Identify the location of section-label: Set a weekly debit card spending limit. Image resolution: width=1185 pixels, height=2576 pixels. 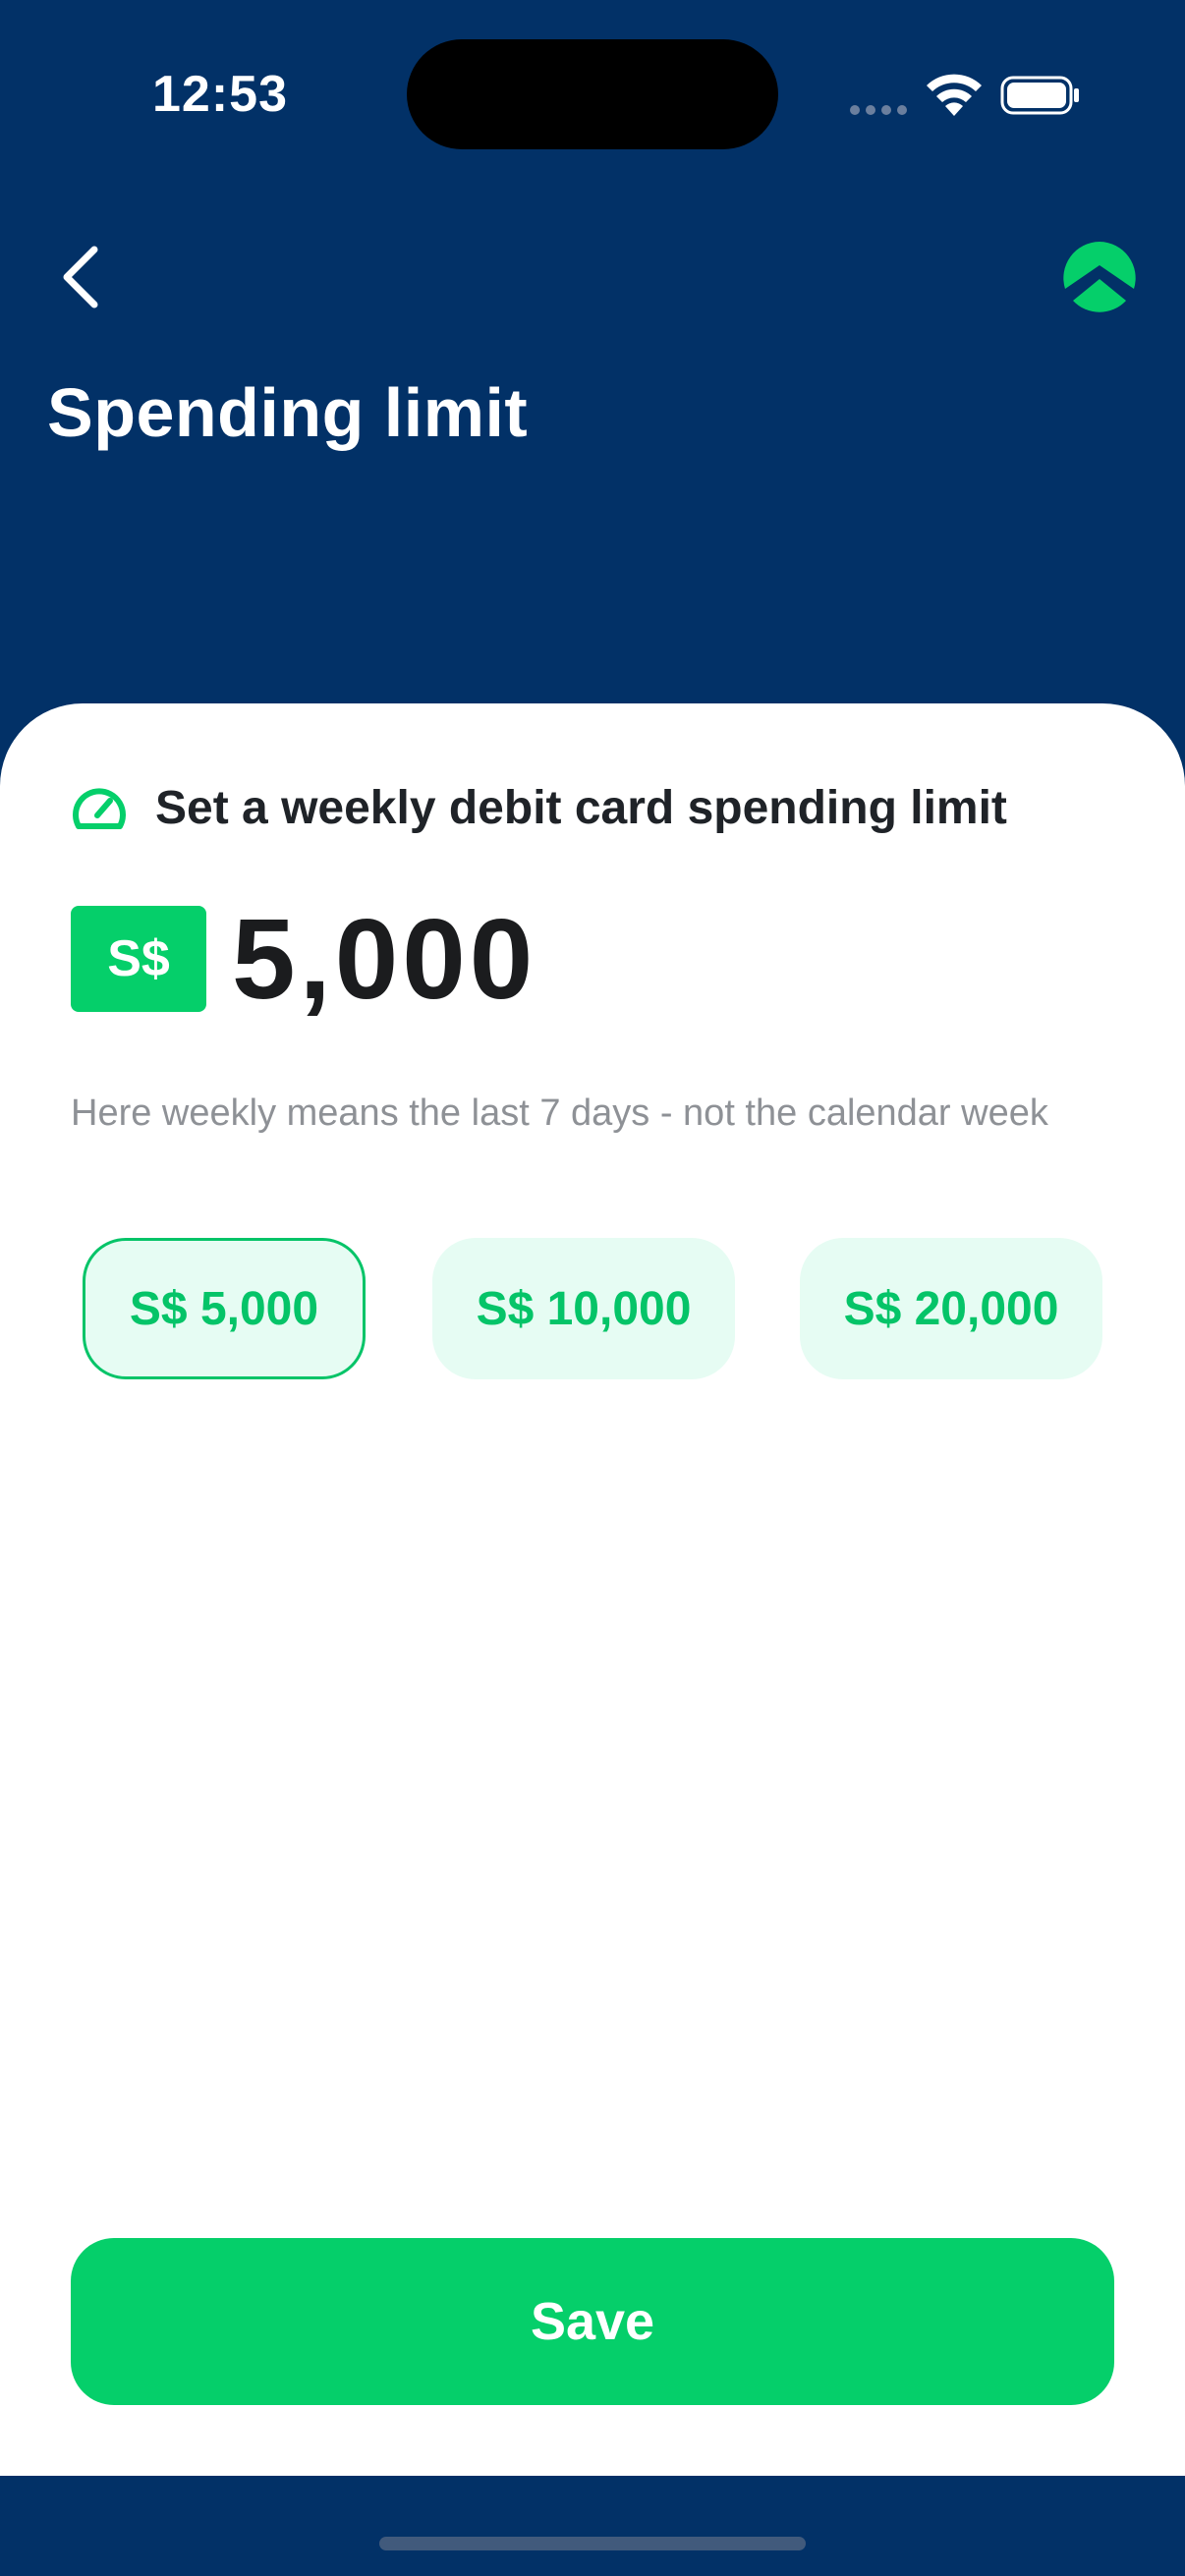
(581, 807).